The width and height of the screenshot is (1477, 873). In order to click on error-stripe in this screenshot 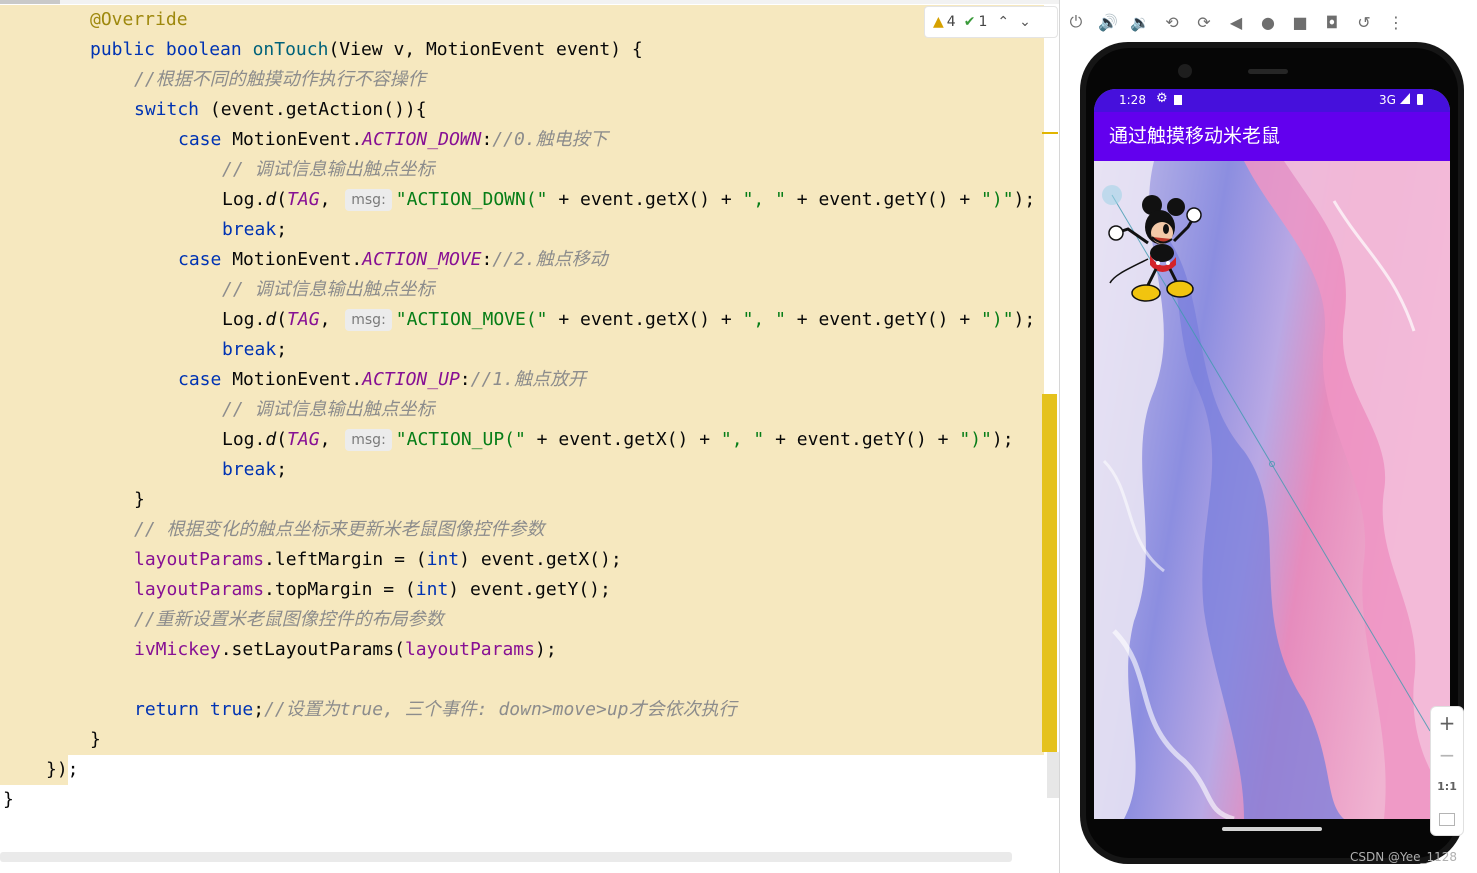, I will do `click(1050, 430)`.